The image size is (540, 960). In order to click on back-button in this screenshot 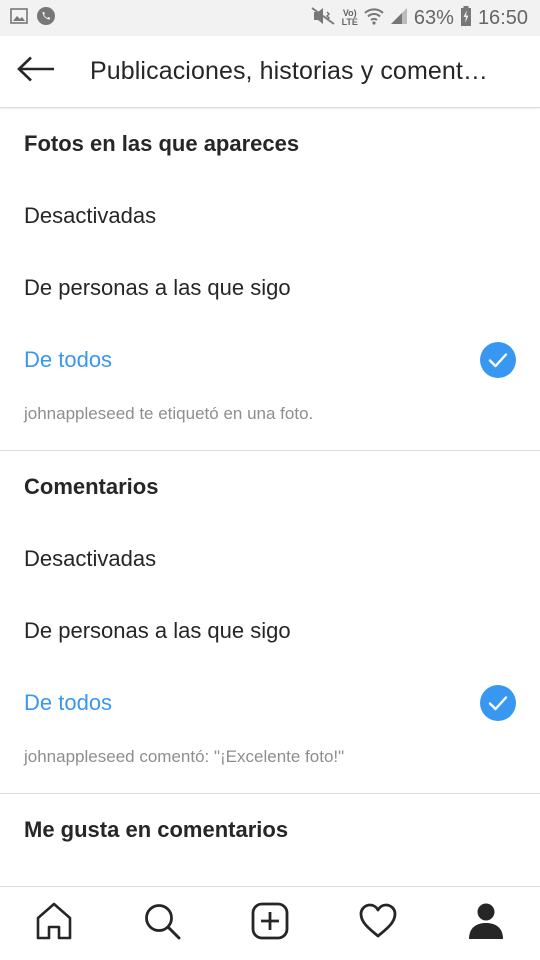, I will do `click(36, 72)`.